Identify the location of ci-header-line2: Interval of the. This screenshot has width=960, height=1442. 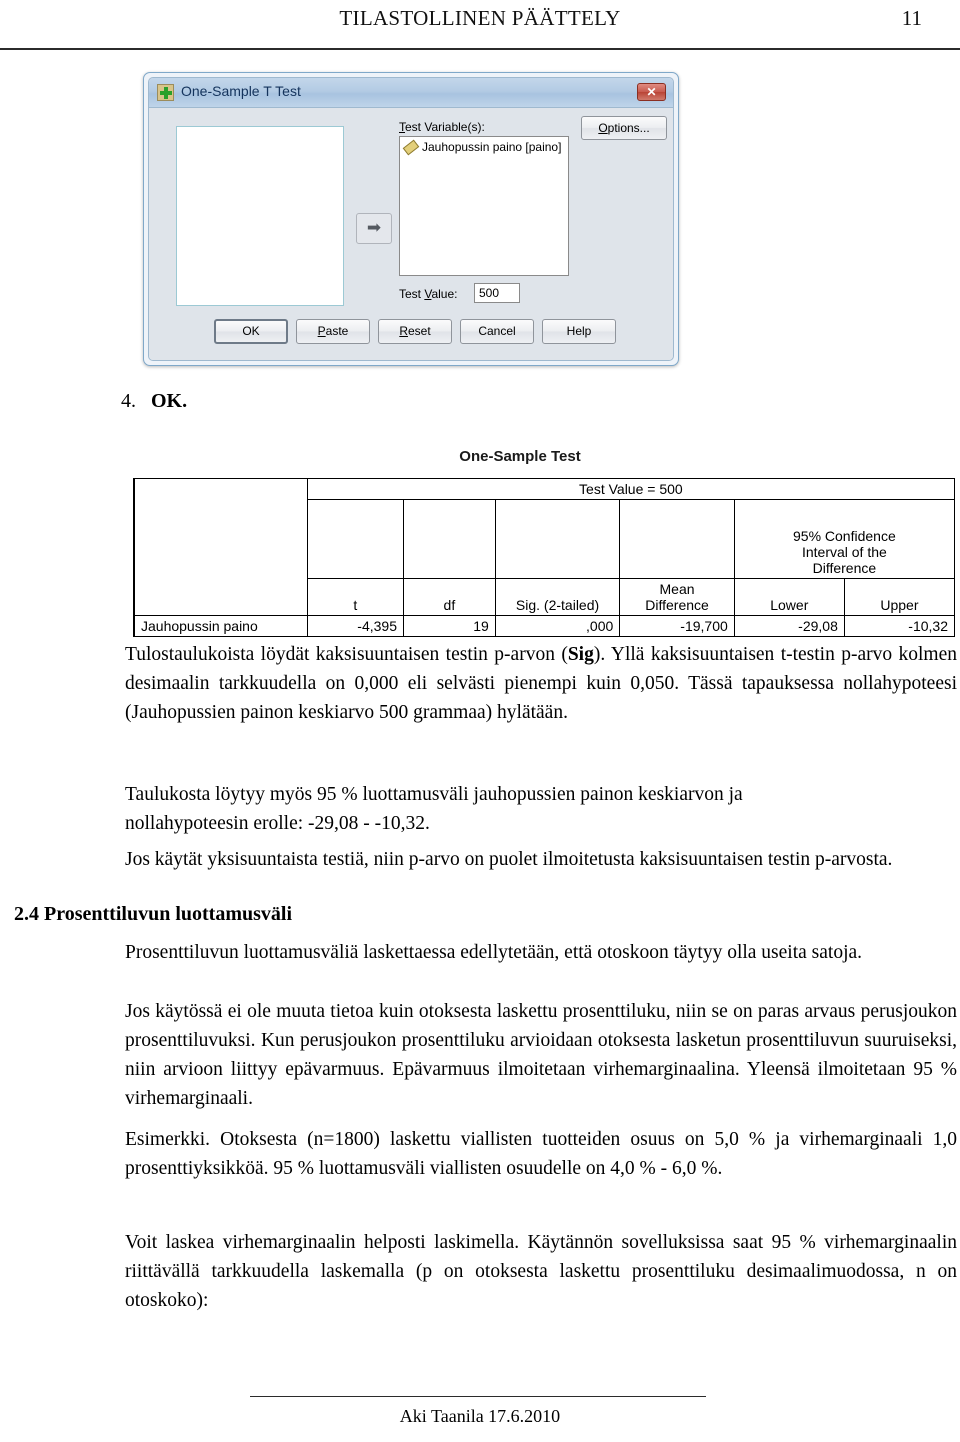
(844, 552).